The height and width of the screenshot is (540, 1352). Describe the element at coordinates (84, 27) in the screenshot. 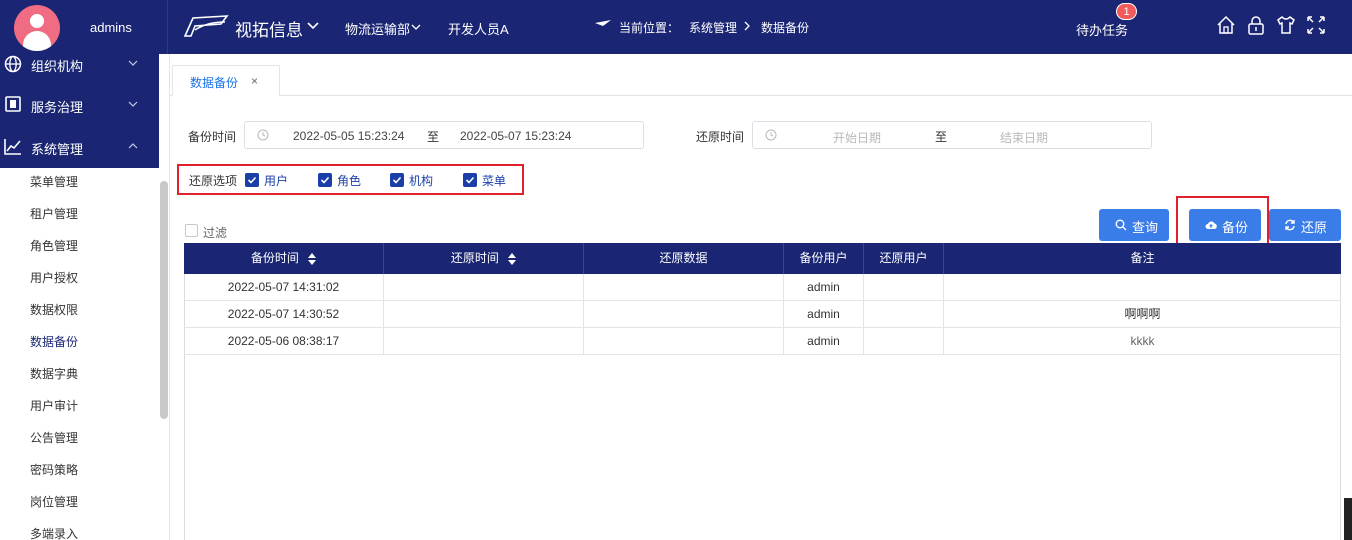

I see `user-panel: admins` at that location.